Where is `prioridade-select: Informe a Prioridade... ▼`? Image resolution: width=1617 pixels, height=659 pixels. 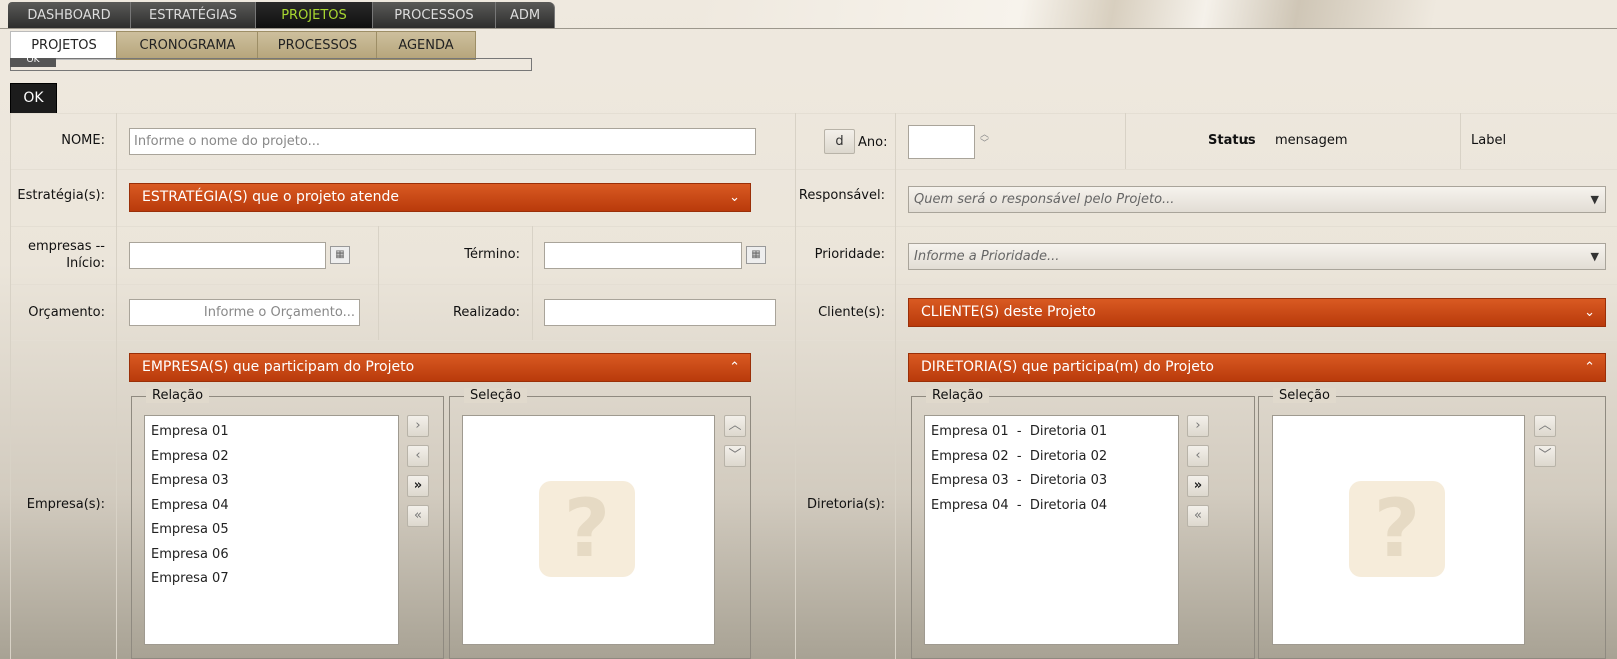 prioridade-select: Informe a Prioridade... ▼ is located at coordinates (1257, 256).